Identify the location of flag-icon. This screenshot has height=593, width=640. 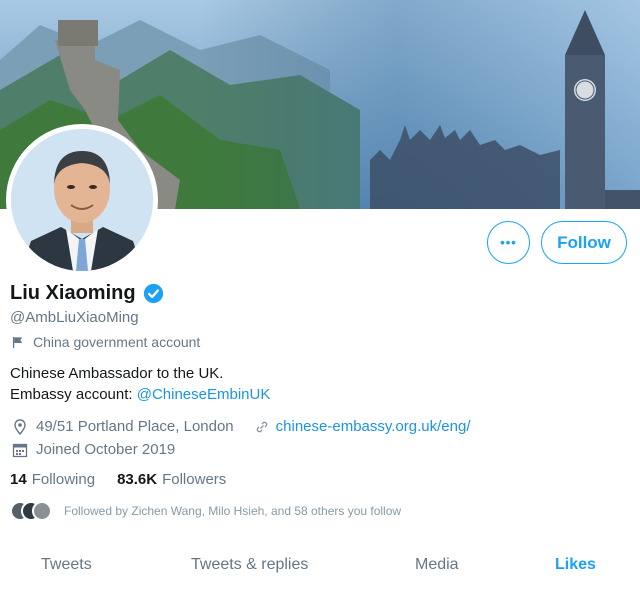
(17, 342).